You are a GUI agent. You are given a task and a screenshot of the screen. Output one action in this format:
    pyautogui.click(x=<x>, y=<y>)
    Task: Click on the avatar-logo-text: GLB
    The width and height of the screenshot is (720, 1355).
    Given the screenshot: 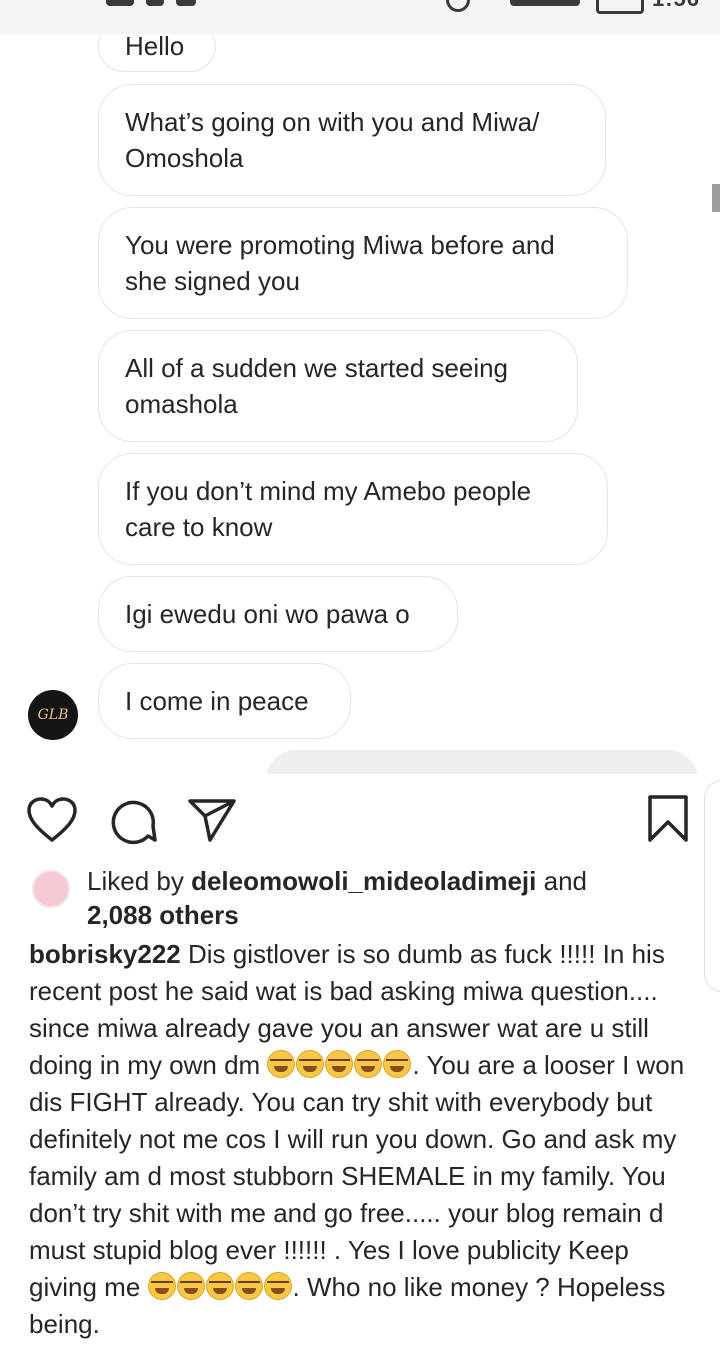 What is the action you would take?
    pyautogui.click(x=53, y=715)
    